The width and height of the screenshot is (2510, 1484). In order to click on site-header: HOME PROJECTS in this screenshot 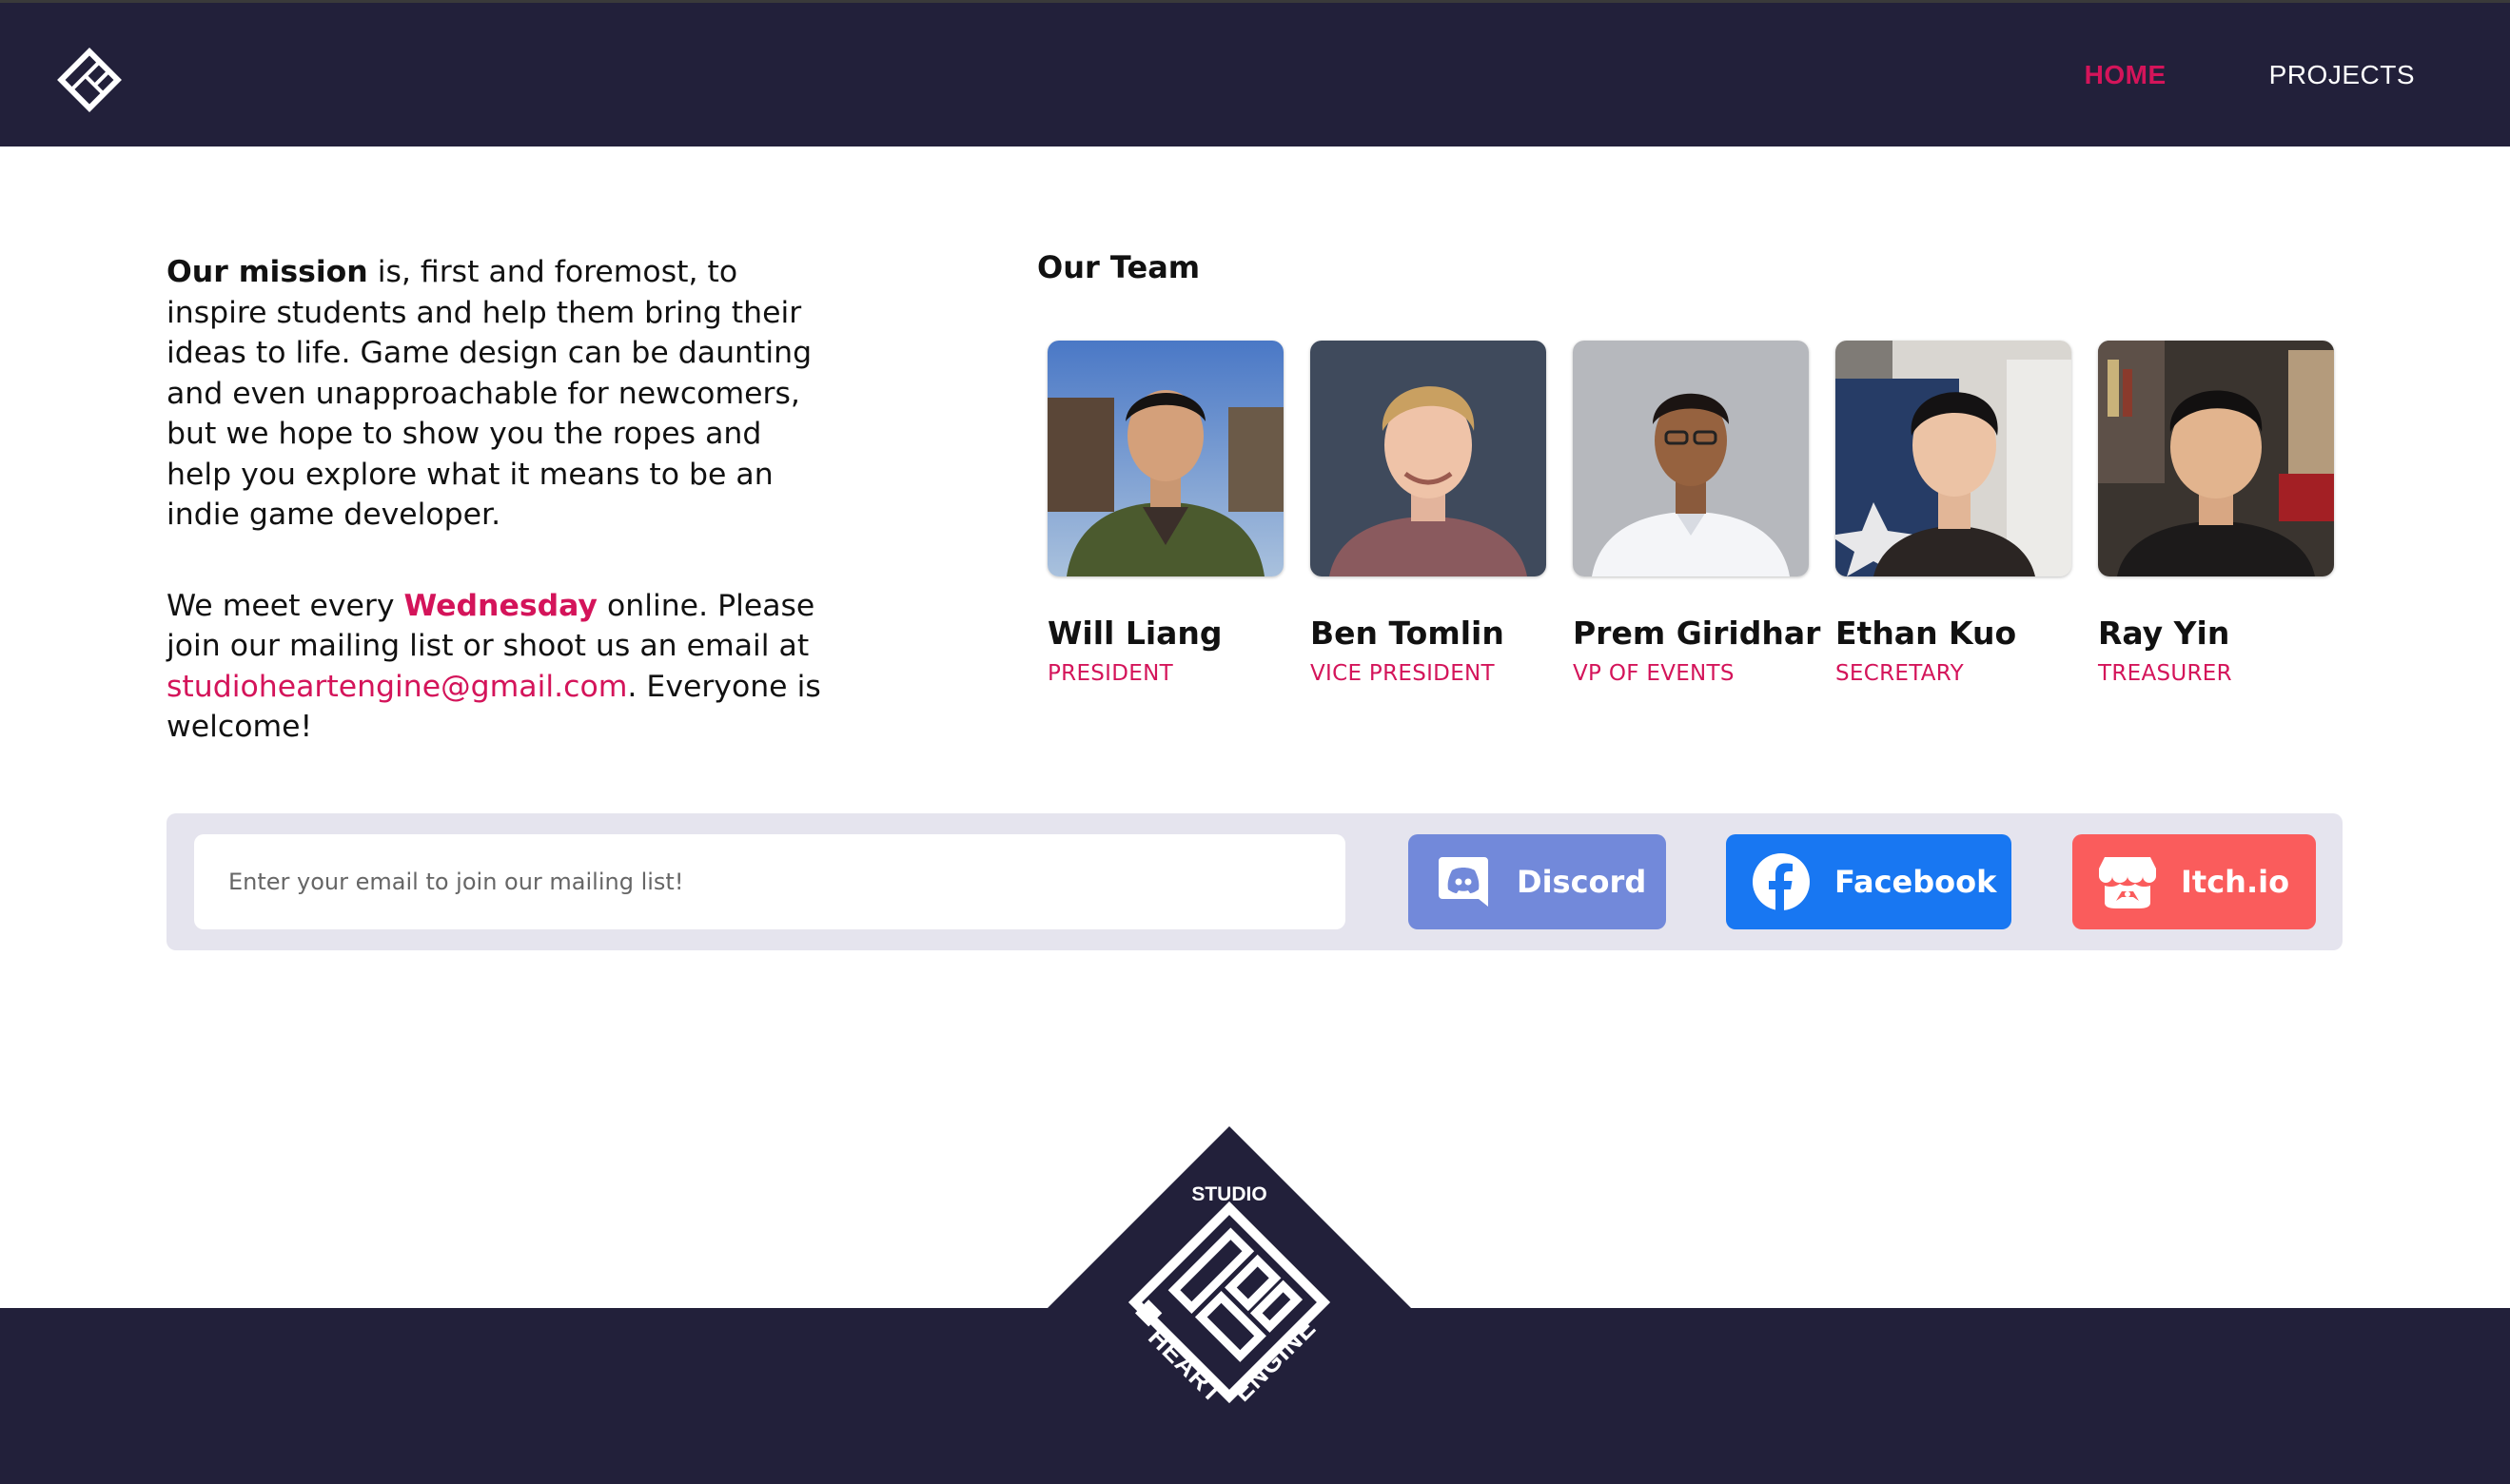, I will do `click(1255, 73)`.